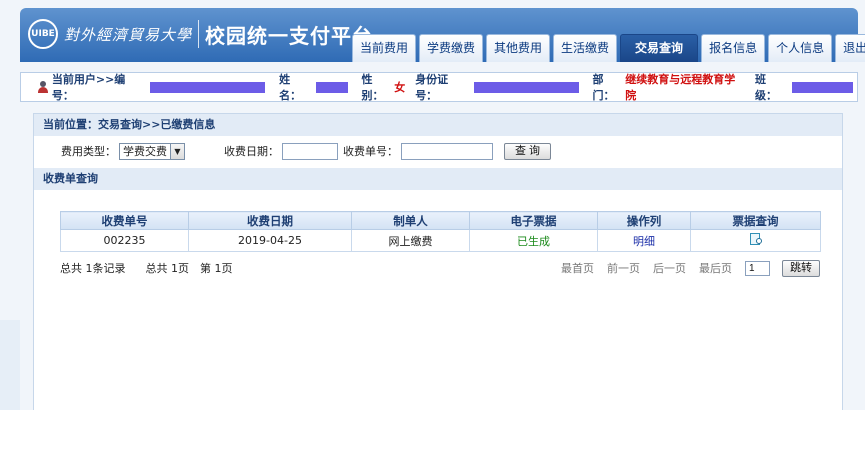  I want to click on cell-invoice-query, so click(755, 240).